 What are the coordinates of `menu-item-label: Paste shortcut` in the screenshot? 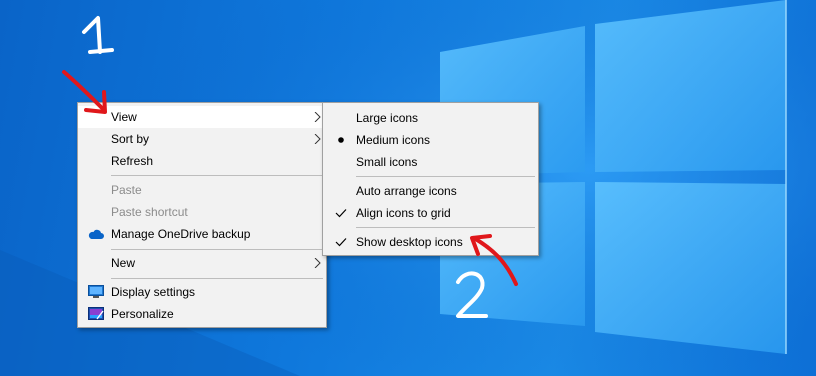 It's located at (149, 212).